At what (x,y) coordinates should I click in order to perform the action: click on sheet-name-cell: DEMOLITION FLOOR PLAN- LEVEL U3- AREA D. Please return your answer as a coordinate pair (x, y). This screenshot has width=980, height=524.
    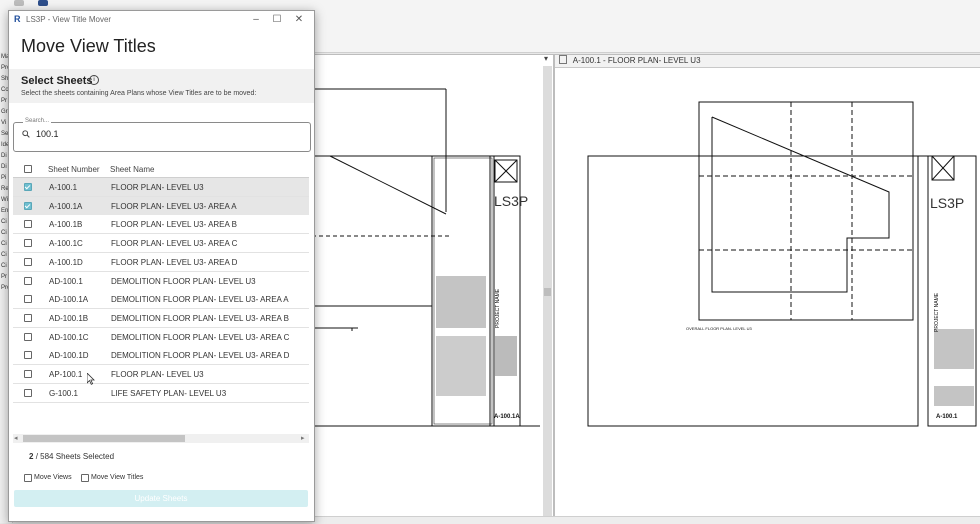
    Looking at the image, I should click on (200, 356).